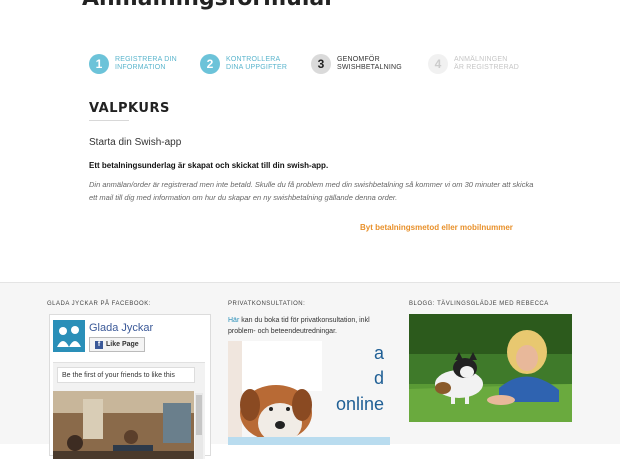 The height and width of the screenshot is (459, 620). What do you see at coordinates (129, 108) in the screenshot?
I see `order-title: VALPKURS` at bounding box center [129, 108].